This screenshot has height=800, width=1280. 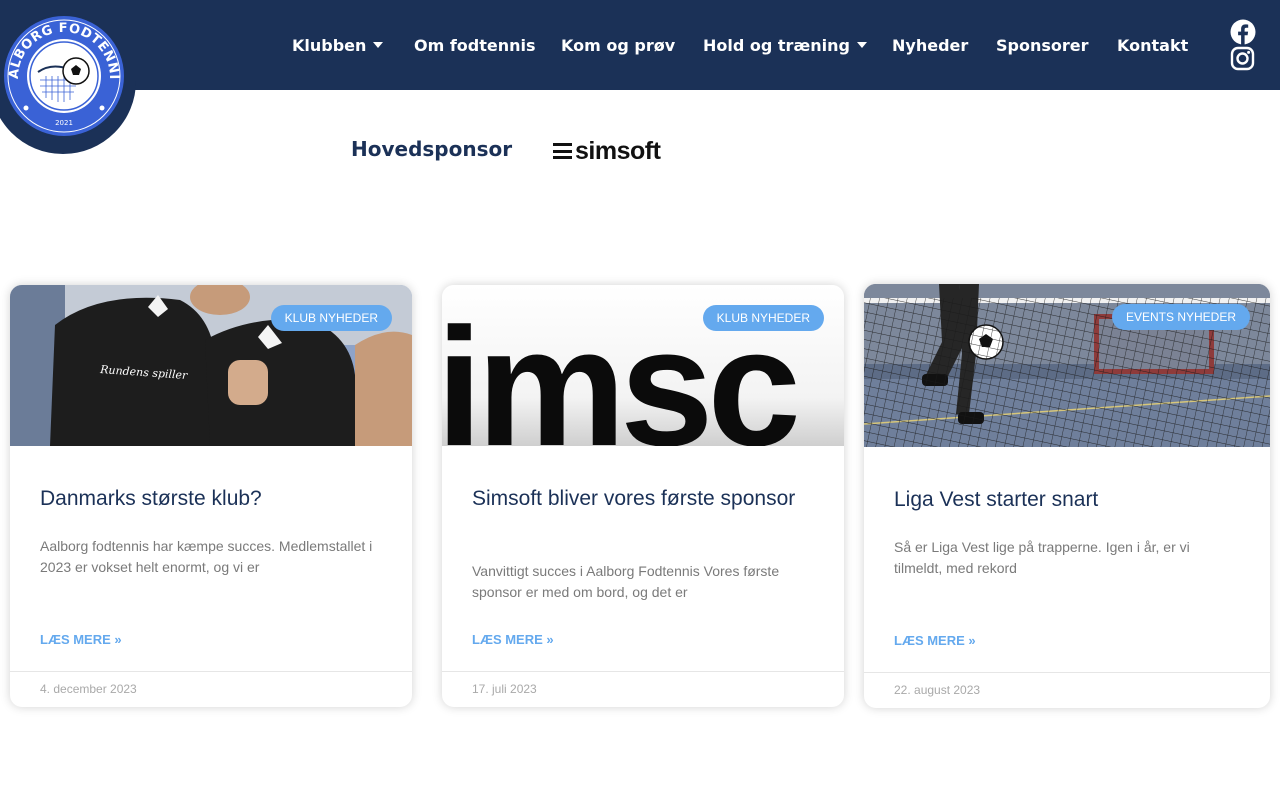 I want to click on nav-label: Sponsorer, so click(x=1042, y=45).